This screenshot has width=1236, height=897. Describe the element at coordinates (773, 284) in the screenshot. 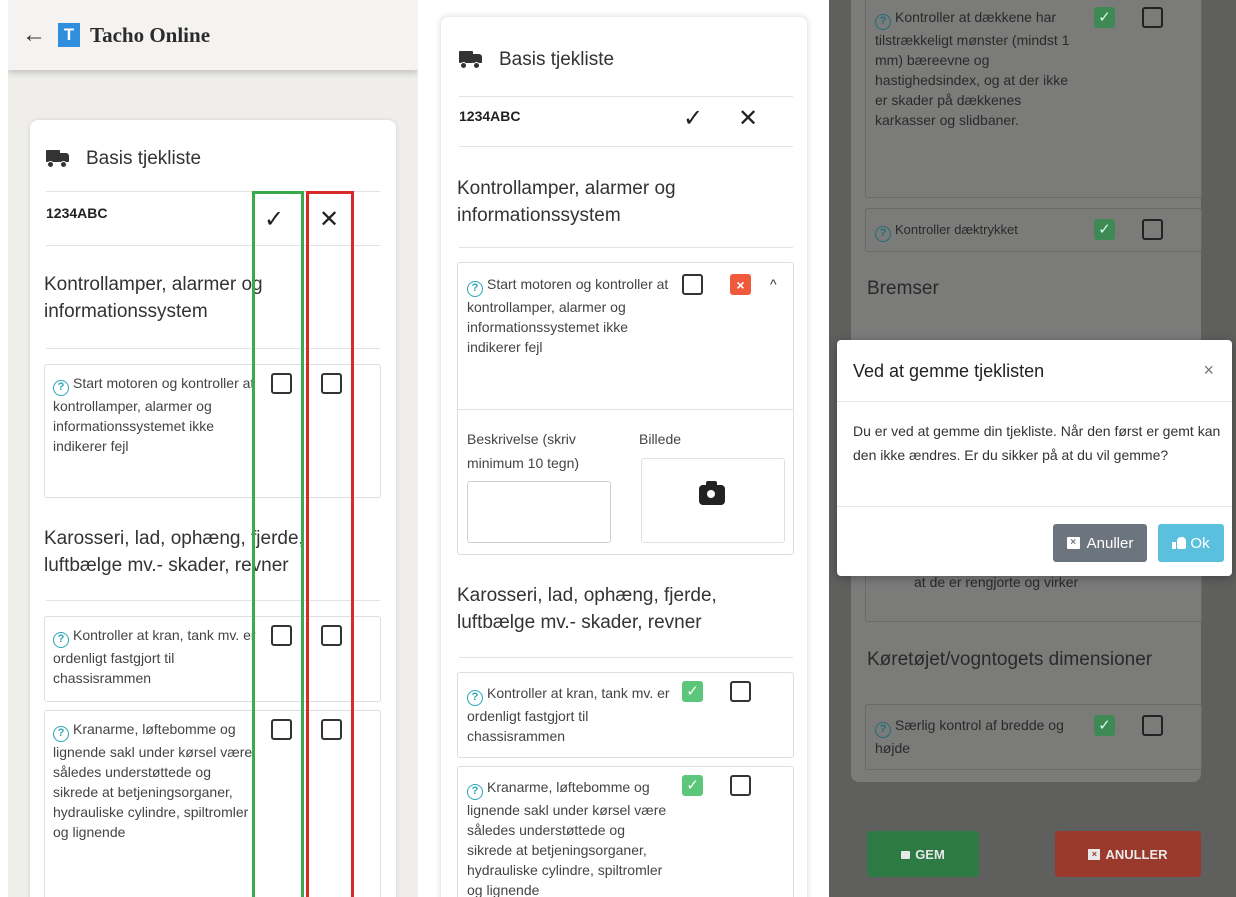

I see `collapse-chevron-icon: ^` at that location.